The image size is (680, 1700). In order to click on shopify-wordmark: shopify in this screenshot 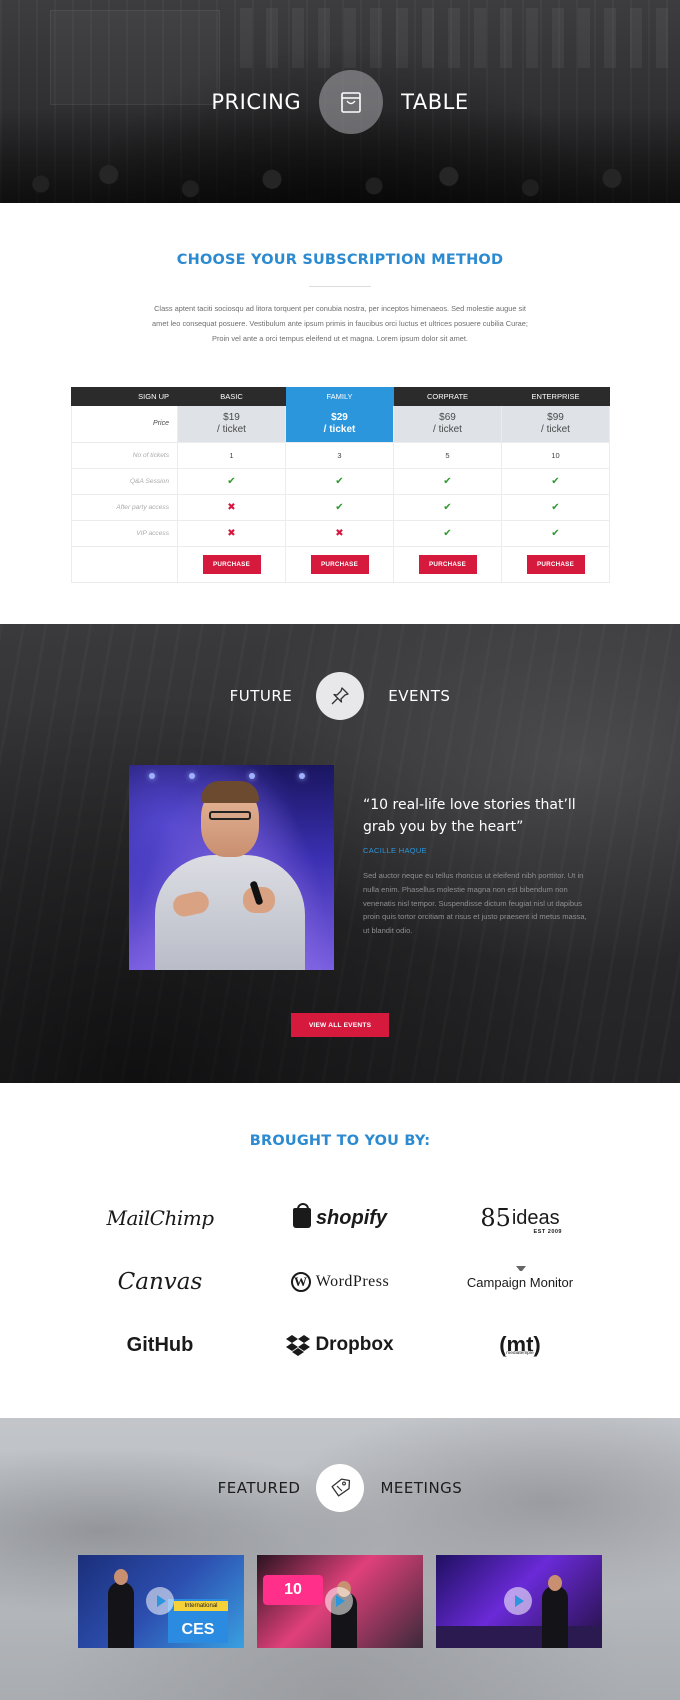, I will do `click(351, 1217)`.